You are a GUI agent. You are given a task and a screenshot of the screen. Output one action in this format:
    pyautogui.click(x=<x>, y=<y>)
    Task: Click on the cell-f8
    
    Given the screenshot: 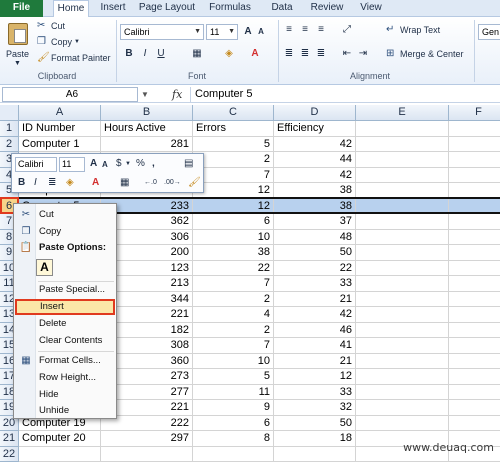 What is the action you would take?
    pyautogui.click(x=474, y=237)
    